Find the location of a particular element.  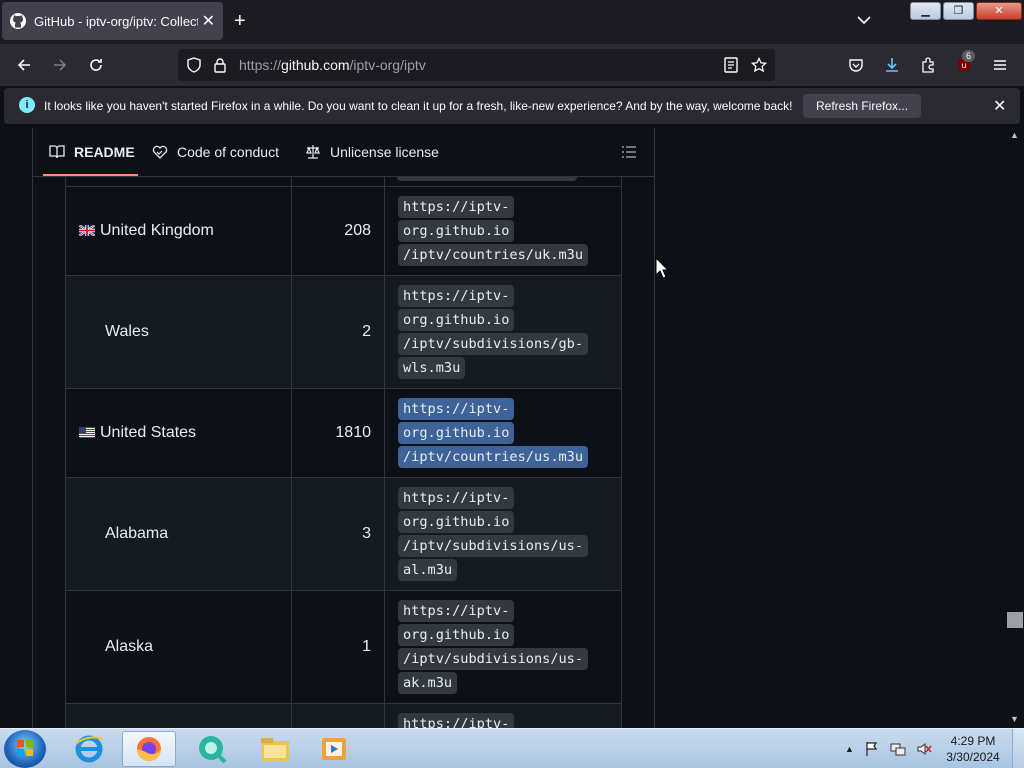

region-name-cell: United Kingdom is located at coordinates (178, 231).